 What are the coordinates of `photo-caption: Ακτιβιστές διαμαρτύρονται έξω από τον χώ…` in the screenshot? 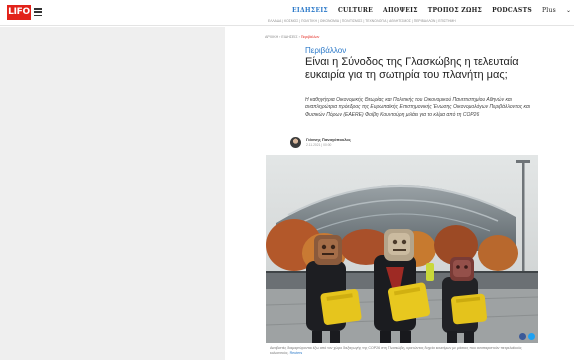 It's located at (403, 351).